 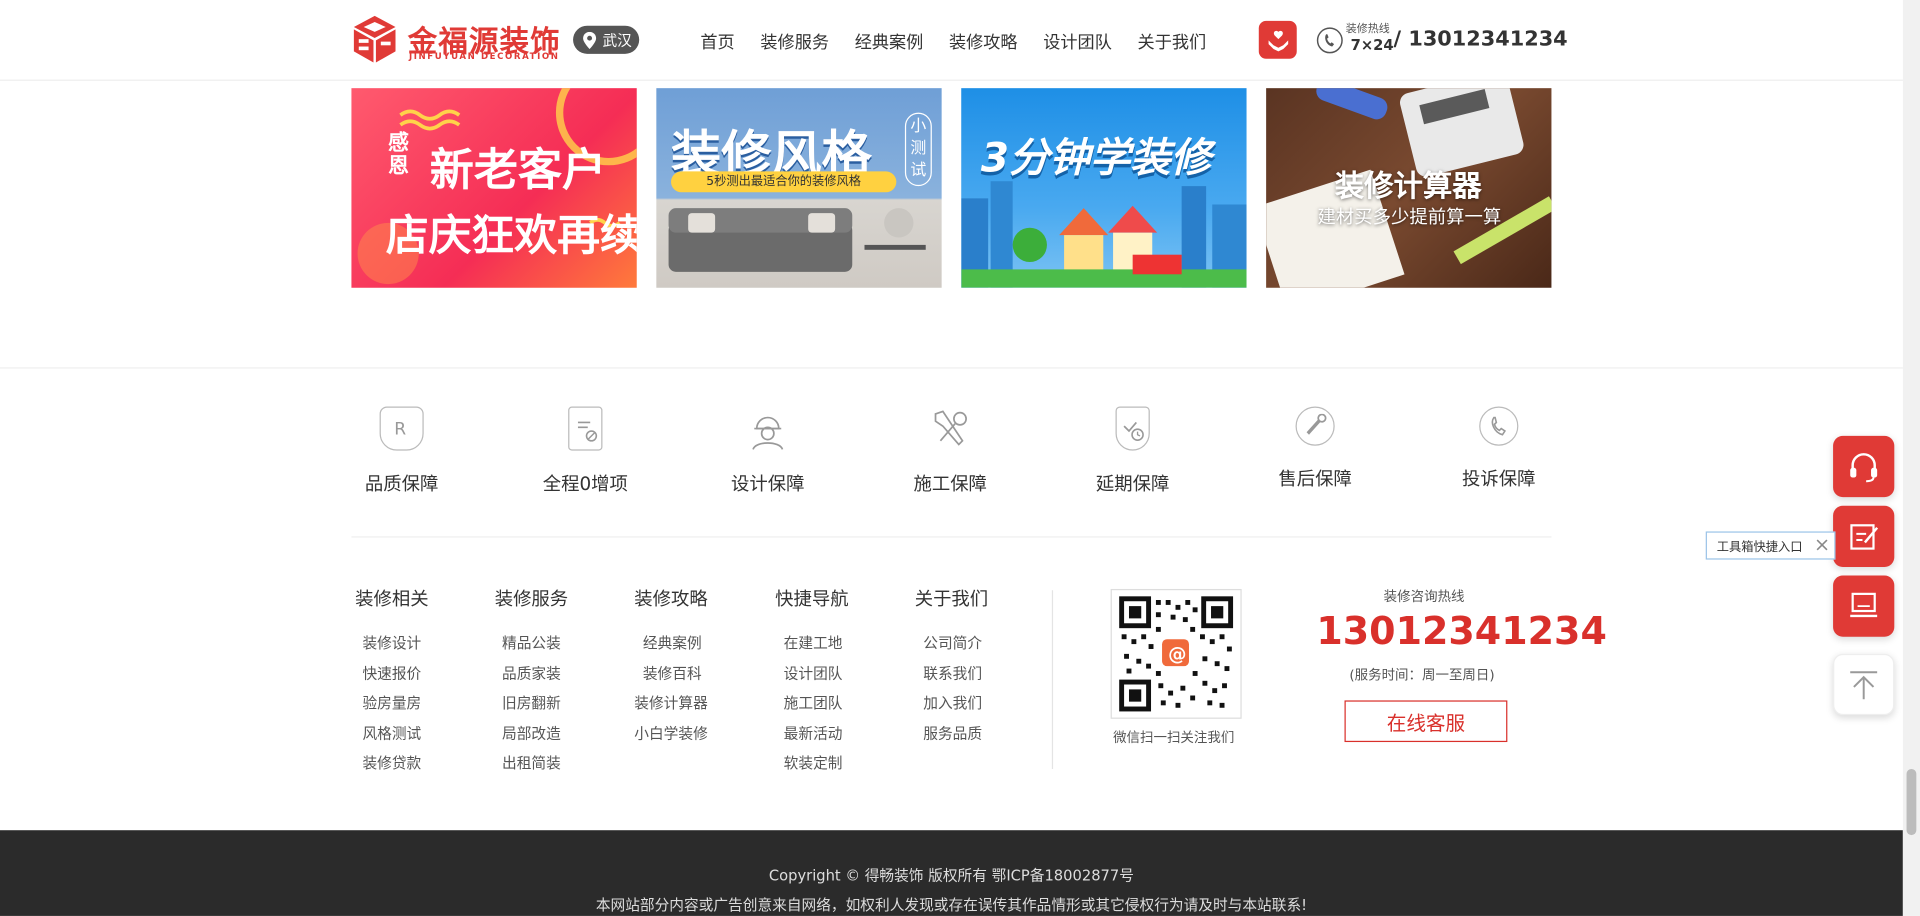 What do you see at coordinates (951, 598) in the screenshot?
I see `footer-col-title: 关于我们` at bounding box center [951, 598].